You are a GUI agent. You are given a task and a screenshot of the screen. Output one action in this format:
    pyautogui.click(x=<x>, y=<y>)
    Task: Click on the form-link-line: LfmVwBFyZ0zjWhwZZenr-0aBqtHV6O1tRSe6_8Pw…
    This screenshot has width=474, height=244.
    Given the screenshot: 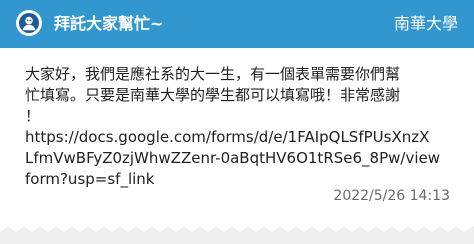 What is the action you would take?
    pyautogui.click(x=240, y=158)
    